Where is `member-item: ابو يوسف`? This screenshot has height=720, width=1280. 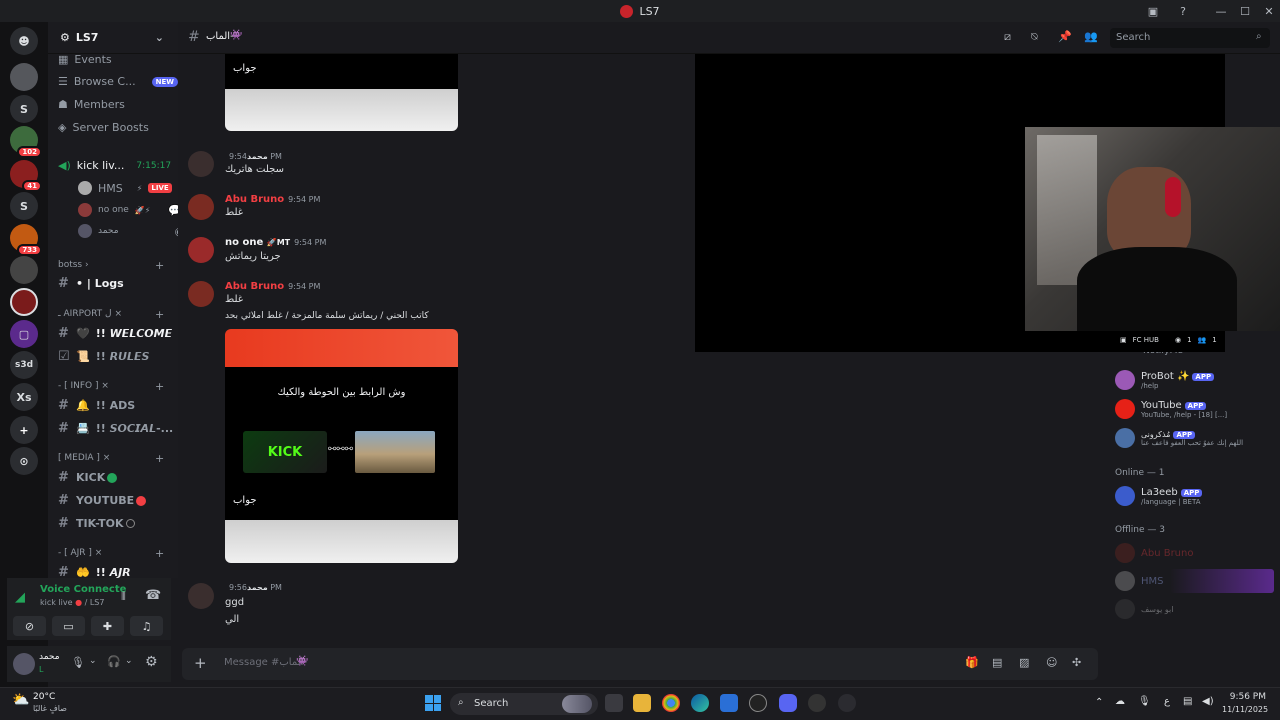 member-item: ابو يوسف is located at coordinates (1144, 609).